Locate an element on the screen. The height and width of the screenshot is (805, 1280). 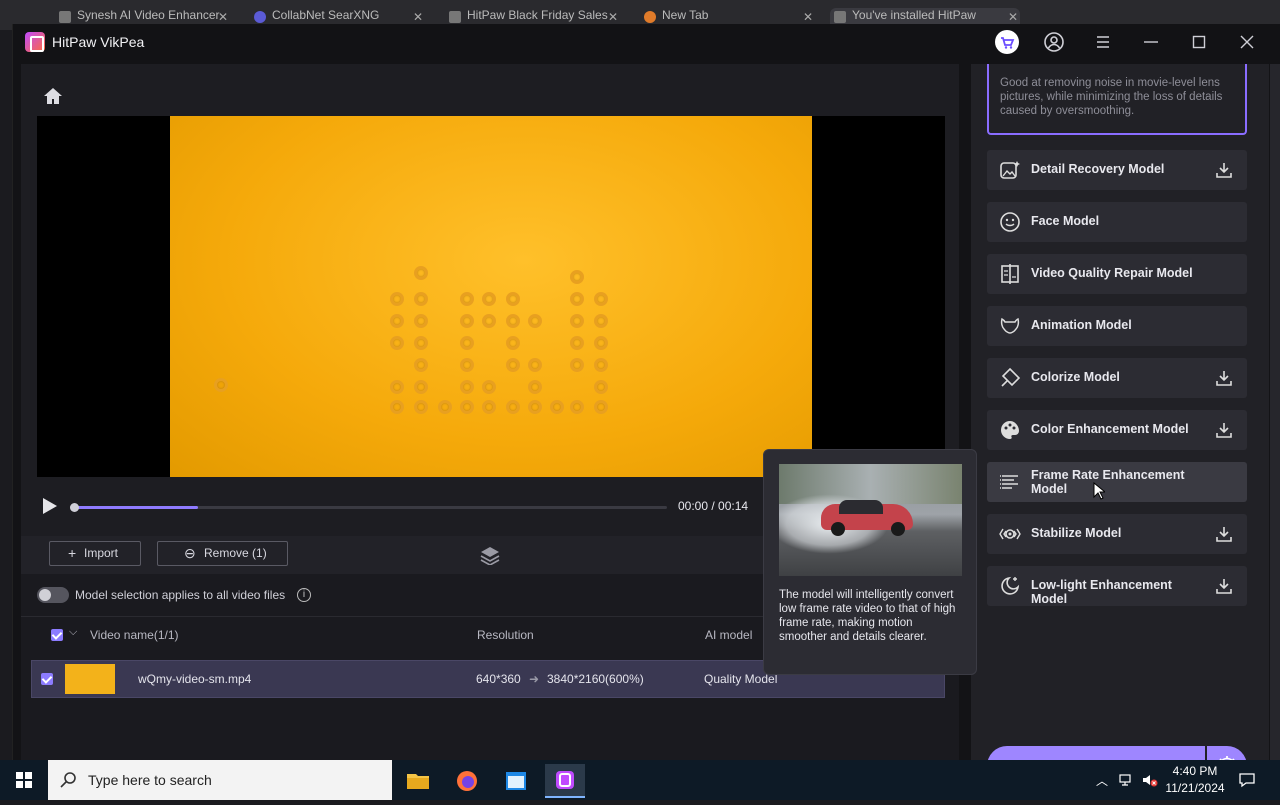
model-video-quality-repair: Video Quality Repair Model is located at coordinates (1117, 274).